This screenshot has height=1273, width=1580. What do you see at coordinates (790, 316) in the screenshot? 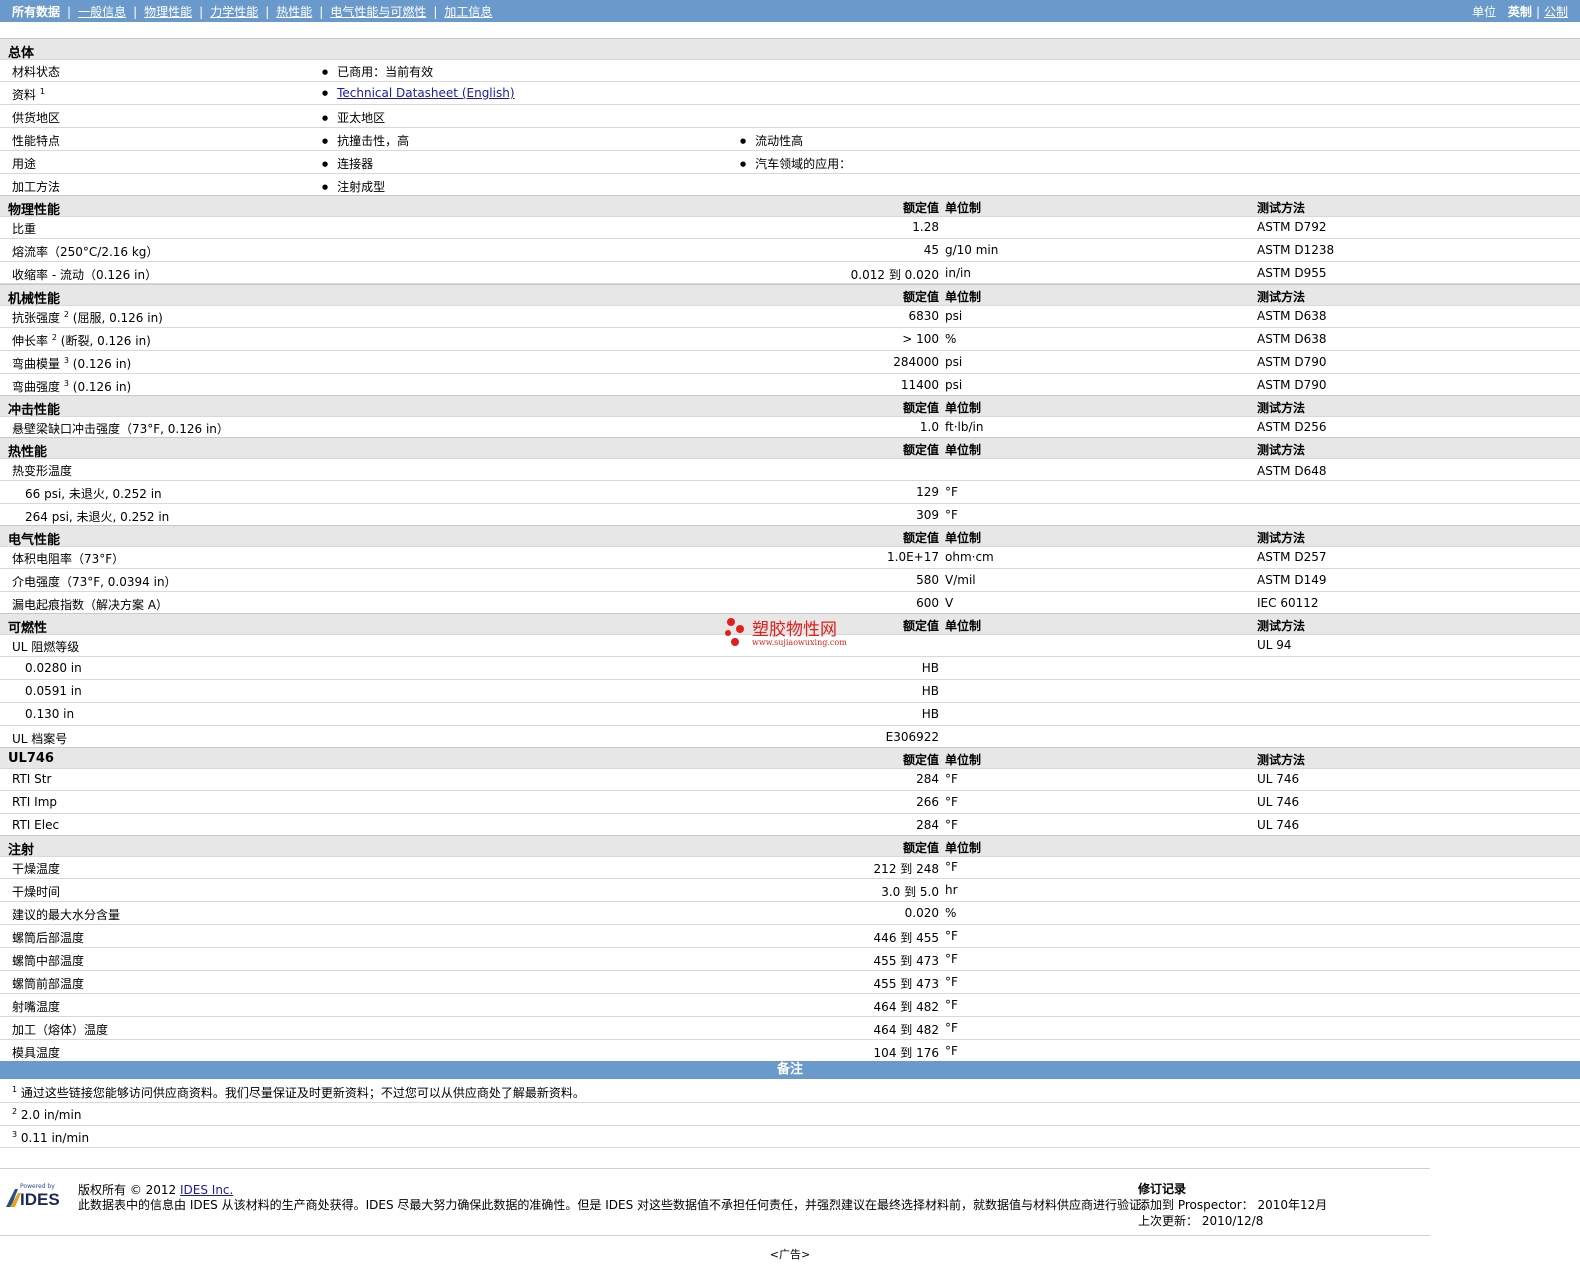
I see `table-row: 抗张强度 2 (屈服, 0.126 in) 6830 psi ASTM D638` at bounding box center [790, 316].